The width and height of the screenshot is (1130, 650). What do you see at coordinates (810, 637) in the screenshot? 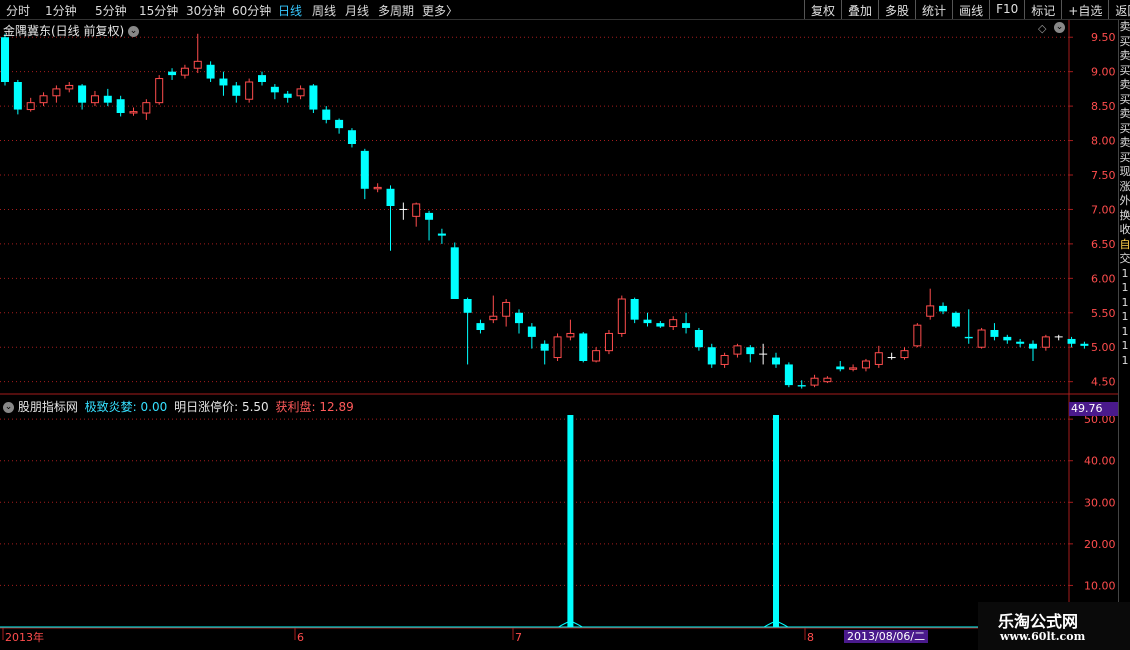
I see `date-axis-label: 8` at bounding box center [810, 637].